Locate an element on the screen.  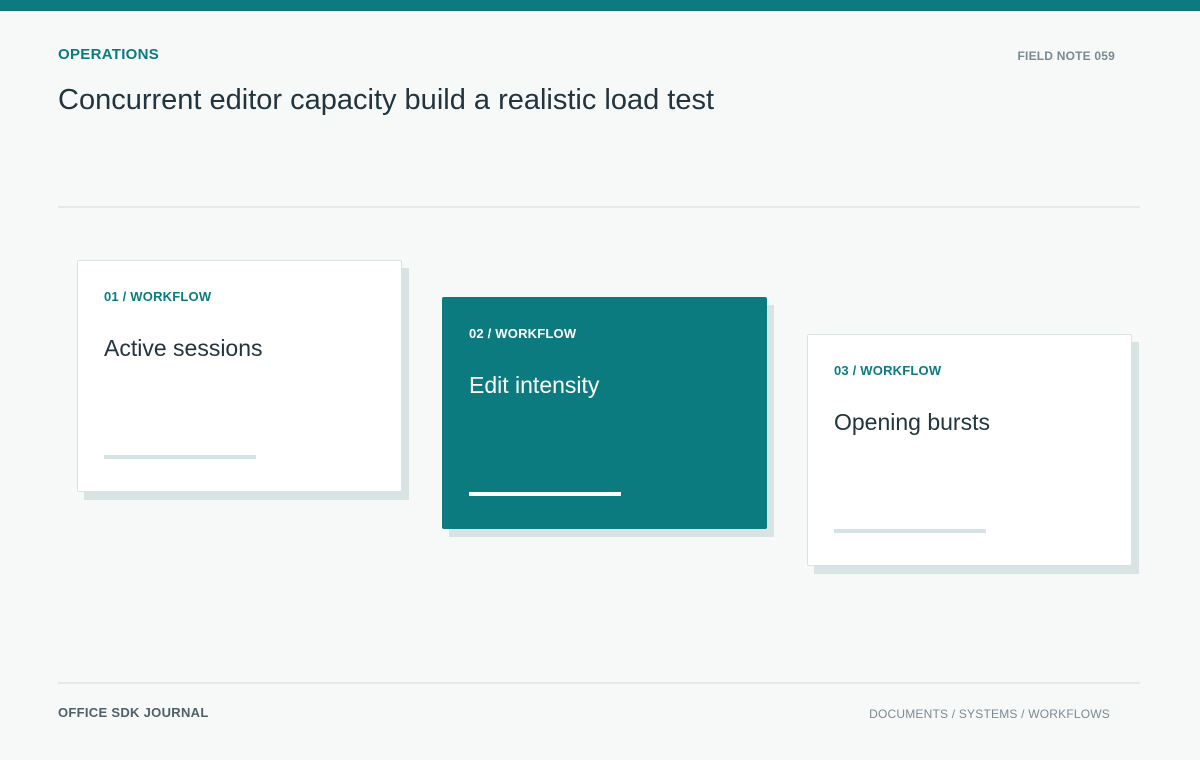
top-accent-bar is located at coordinates (600, 5).